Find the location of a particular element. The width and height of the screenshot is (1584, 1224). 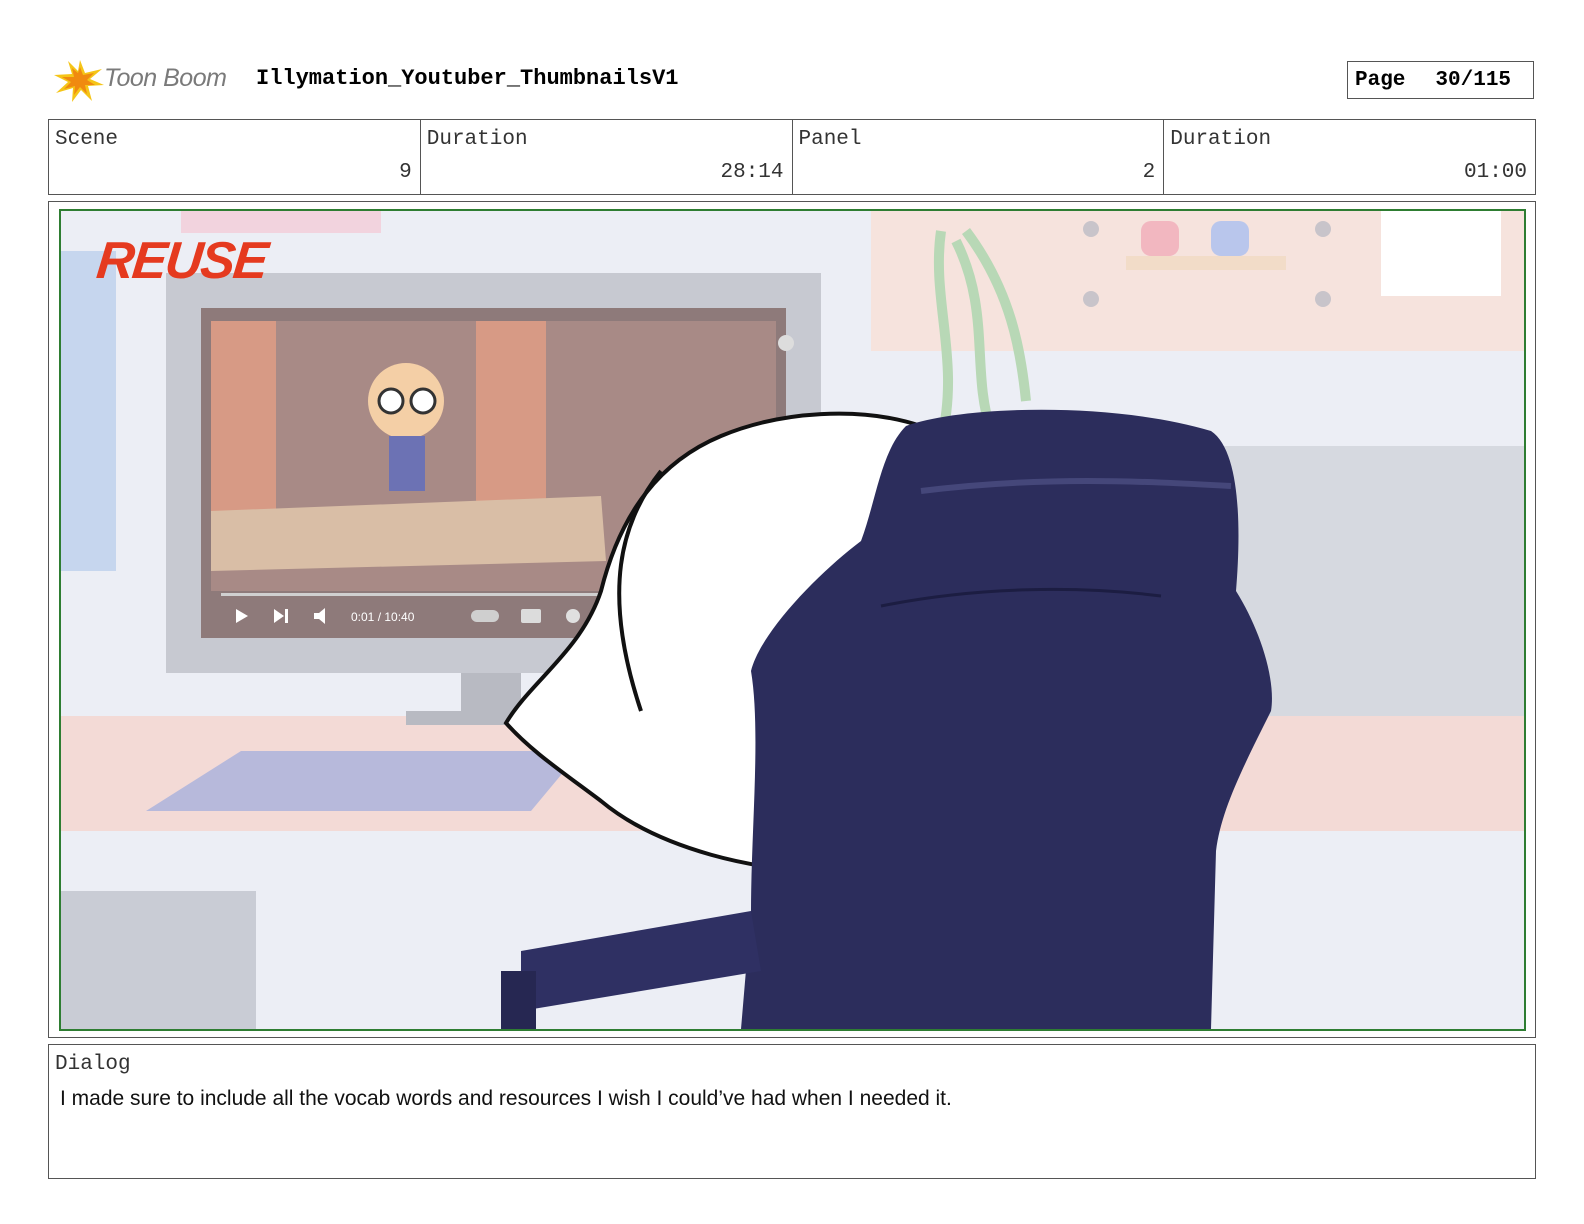

page-number: 30/115 is located at coordinates (1473, 80).